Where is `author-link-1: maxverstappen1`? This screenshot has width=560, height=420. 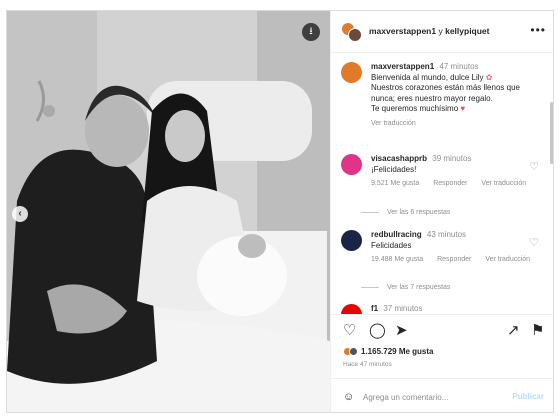 author-link-1: maxverstappen1 is located at coordinates (402, 31).